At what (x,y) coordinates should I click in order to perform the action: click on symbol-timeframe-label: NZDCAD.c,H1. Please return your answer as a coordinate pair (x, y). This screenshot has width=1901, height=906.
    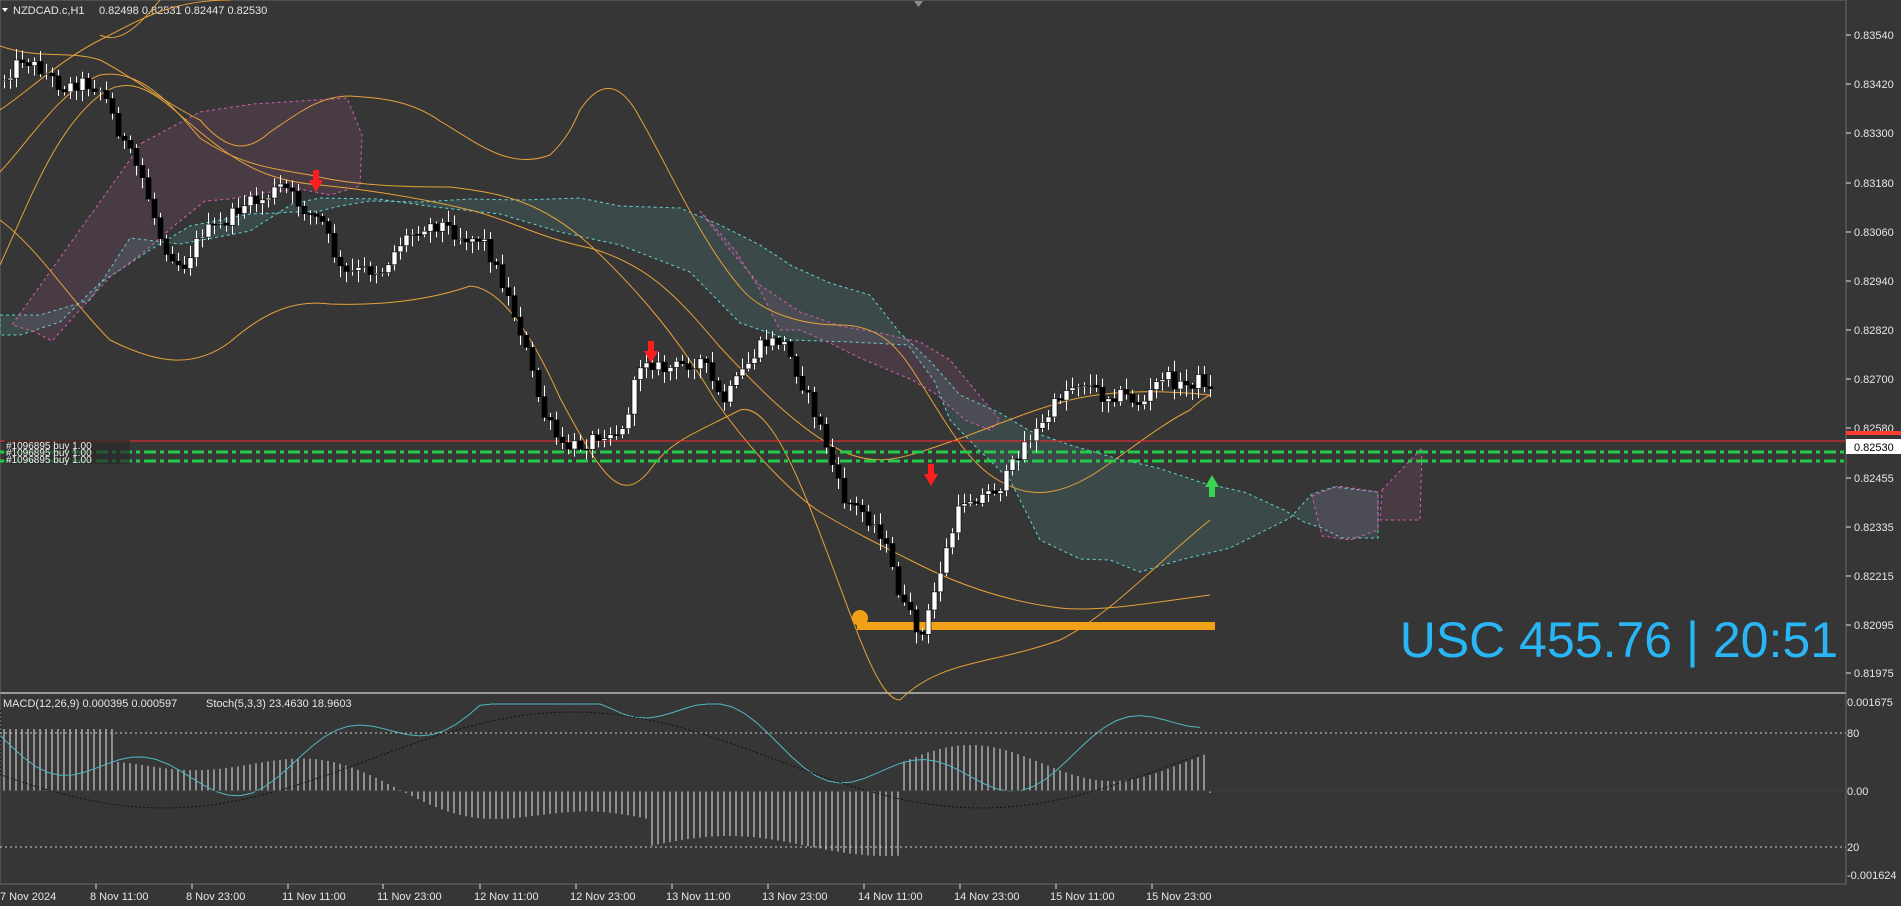
    Looking at the image, I should click on (49, 11).